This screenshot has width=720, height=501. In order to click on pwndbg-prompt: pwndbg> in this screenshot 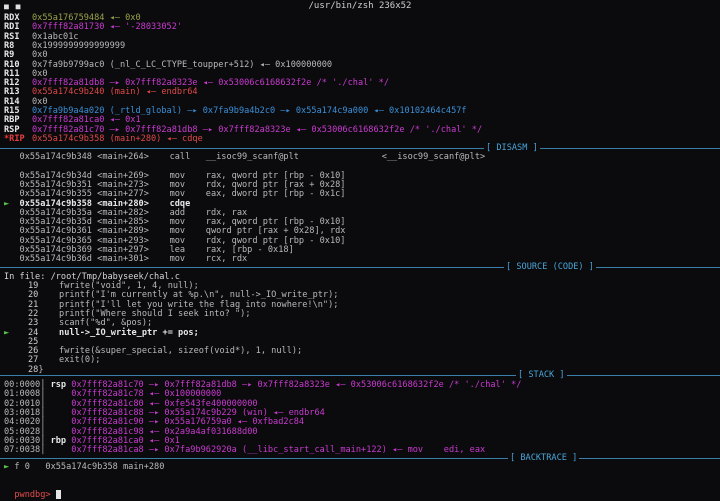, I will do `click(35, 495)`.